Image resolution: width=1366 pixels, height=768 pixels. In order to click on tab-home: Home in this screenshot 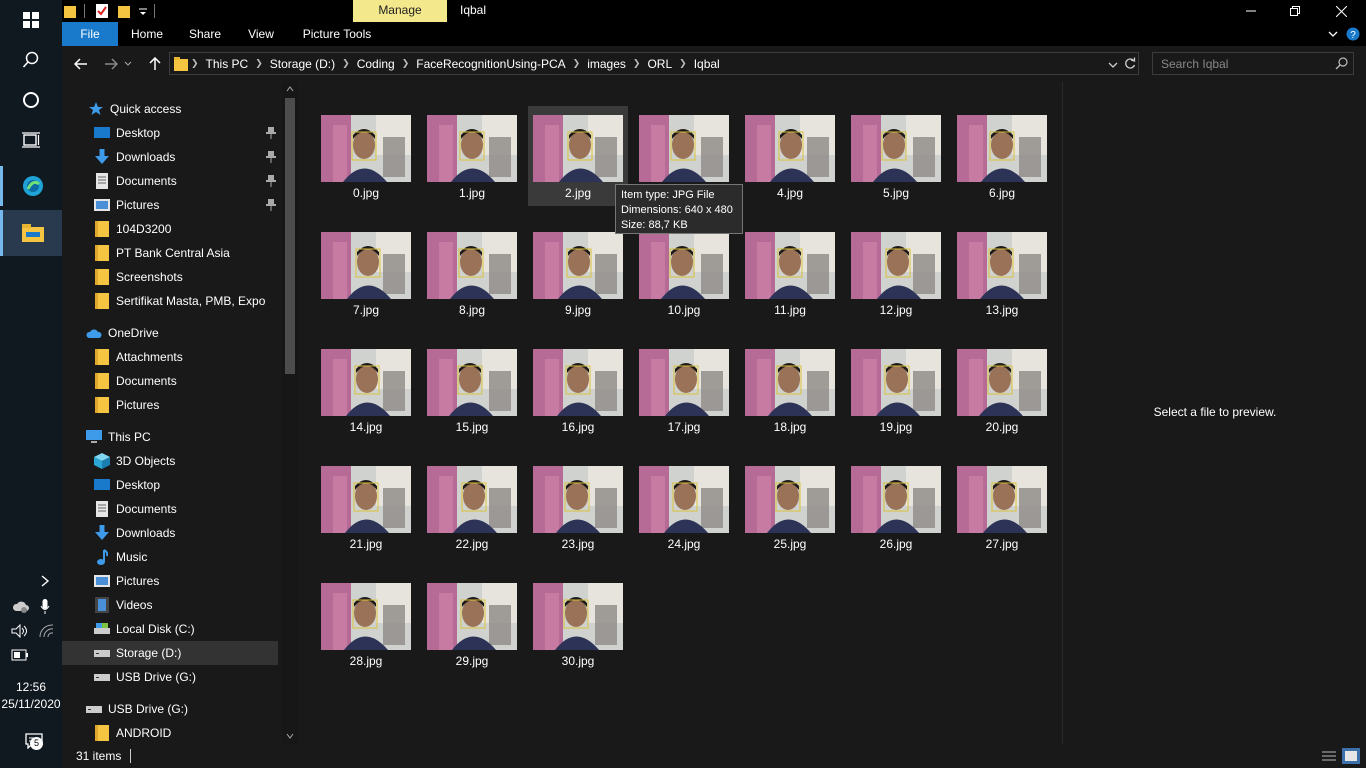, I will do `click(147, 34)`.